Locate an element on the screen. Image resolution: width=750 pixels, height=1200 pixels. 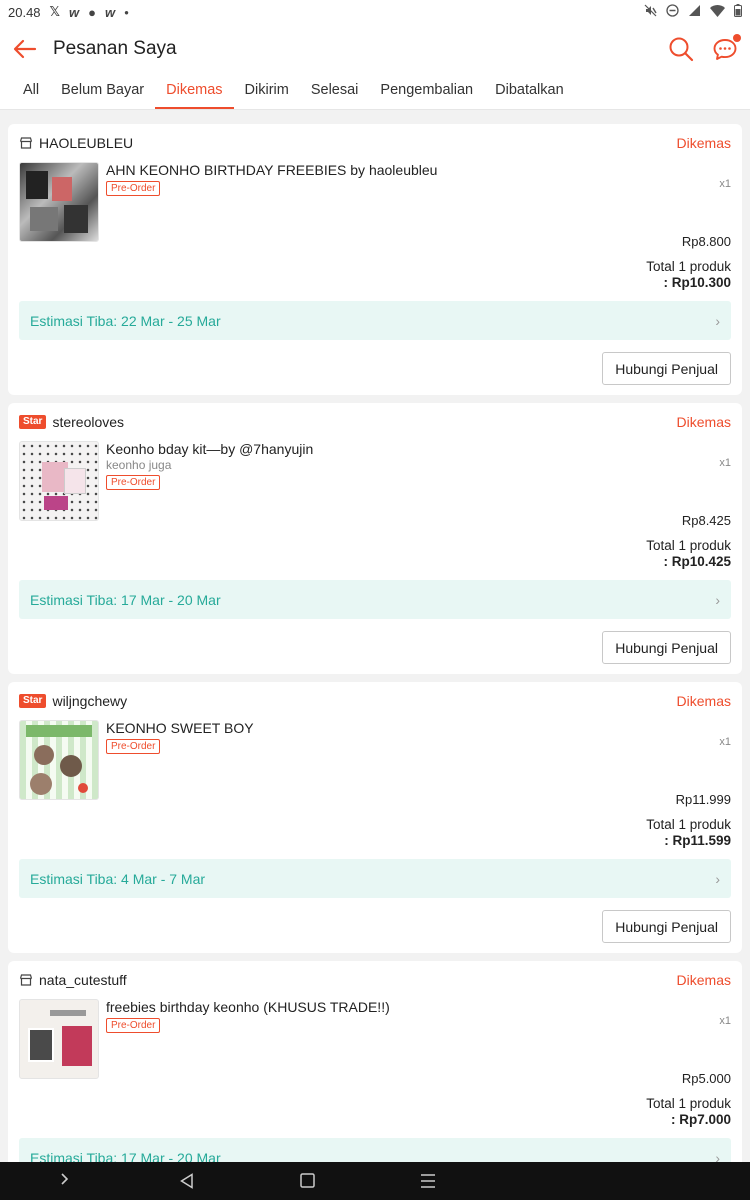
tab-all: All is located at coordinates (31, 91).